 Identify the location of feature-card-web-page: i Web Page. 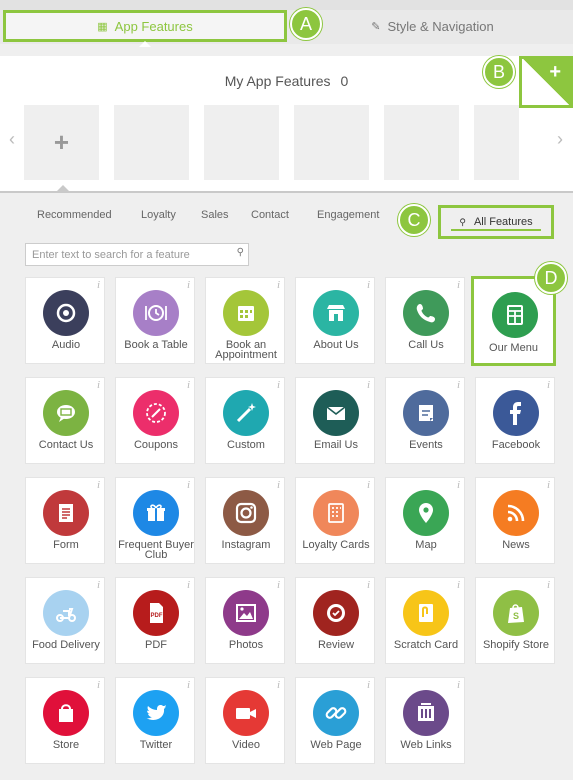
(335, 720).